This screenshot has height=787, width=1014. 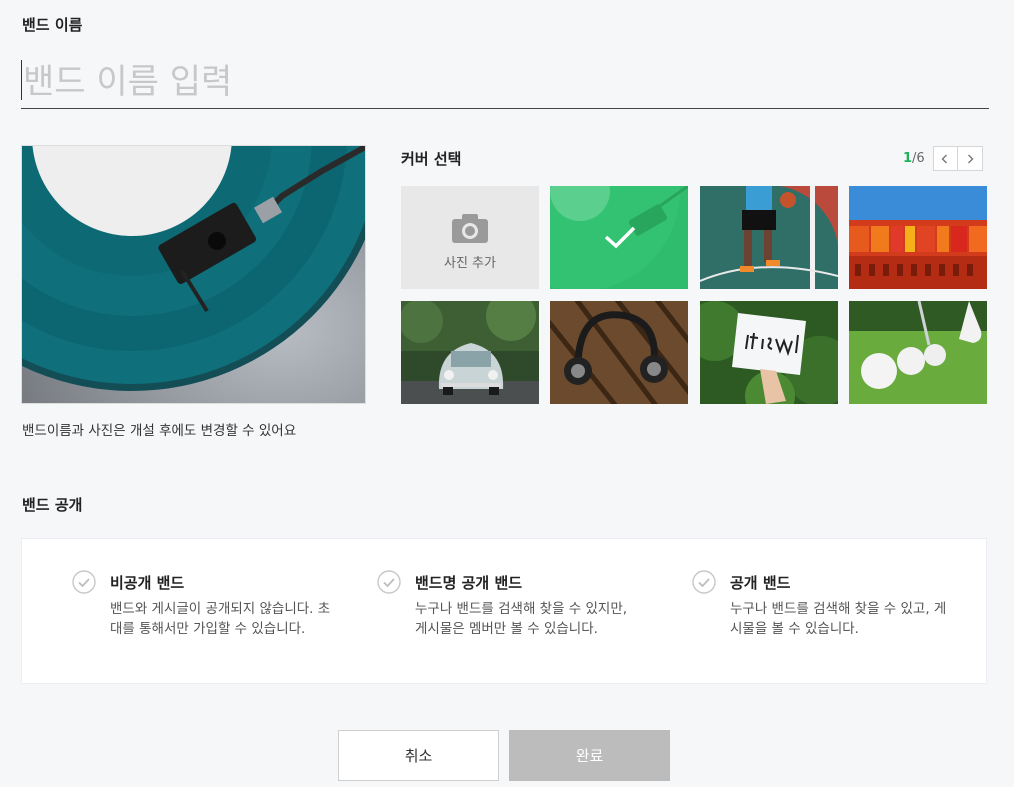 I want to click on page-total: /6, so click(x=918, y=158).